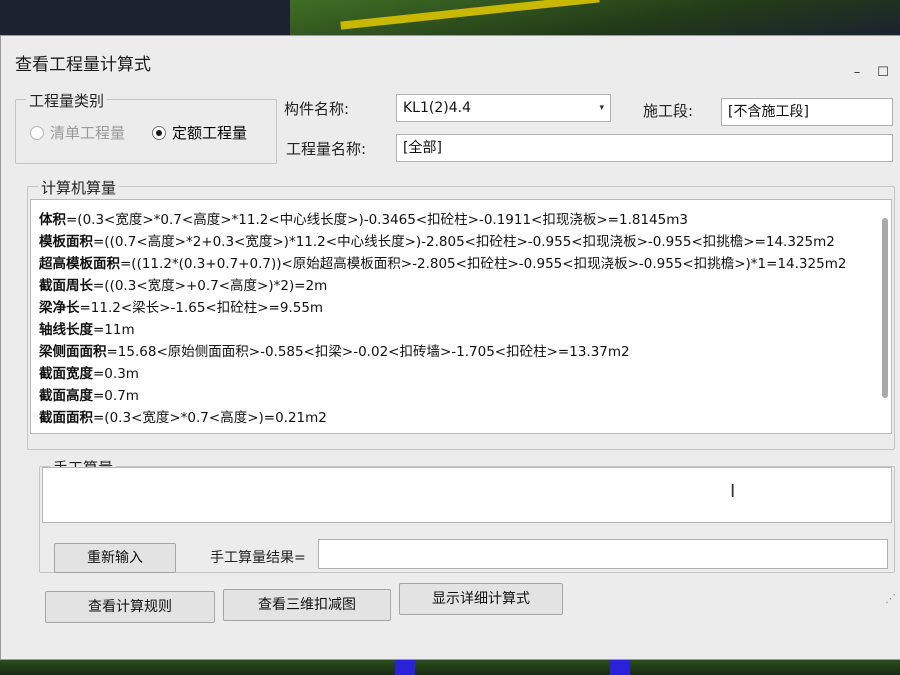 The height and width of the screenshot is (675, 900). I want to click on formula-line: 轴线长度=11m, so click(87, 330).